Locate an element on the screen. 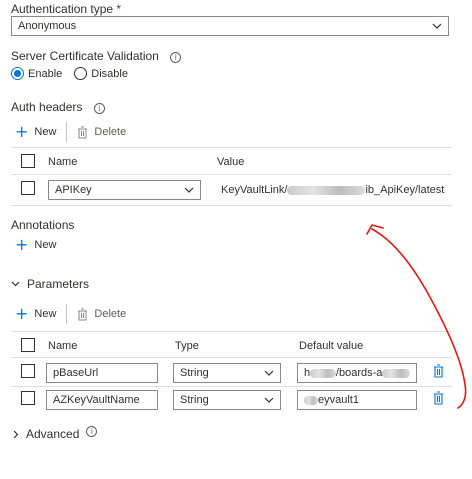  annotation-arrow-curve is located at coordinates (419, 318).